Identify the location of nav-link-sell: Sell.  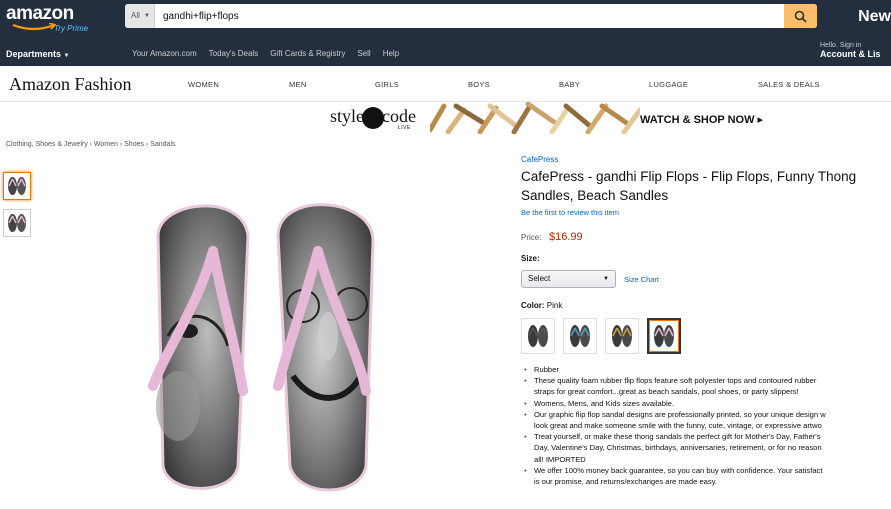
(363, 53).